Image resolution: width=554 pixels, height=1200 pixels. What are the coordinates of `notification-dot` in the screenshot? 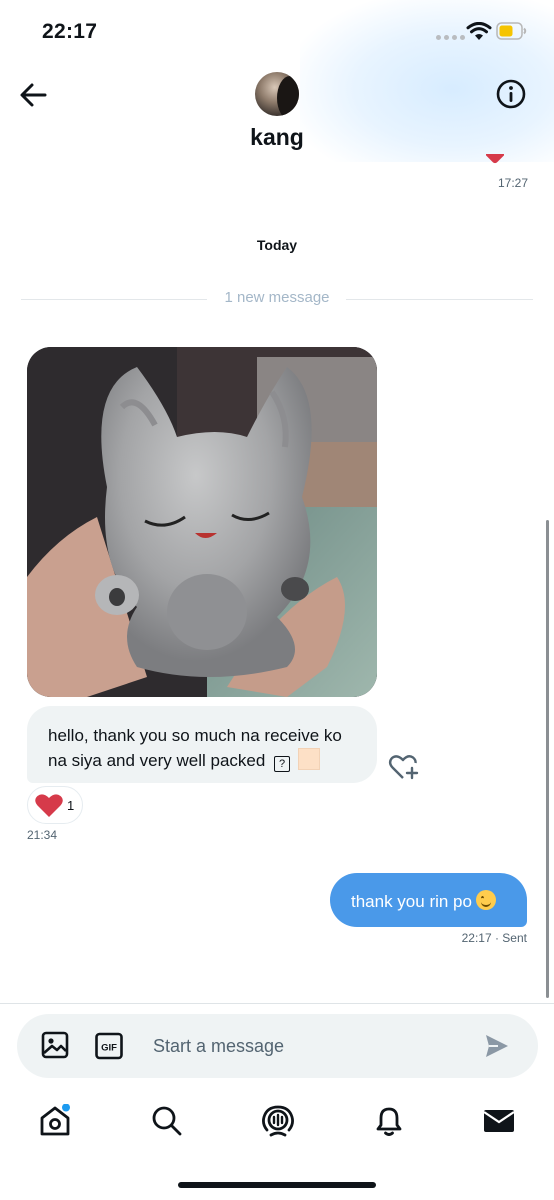 It's located at (66, 1108).